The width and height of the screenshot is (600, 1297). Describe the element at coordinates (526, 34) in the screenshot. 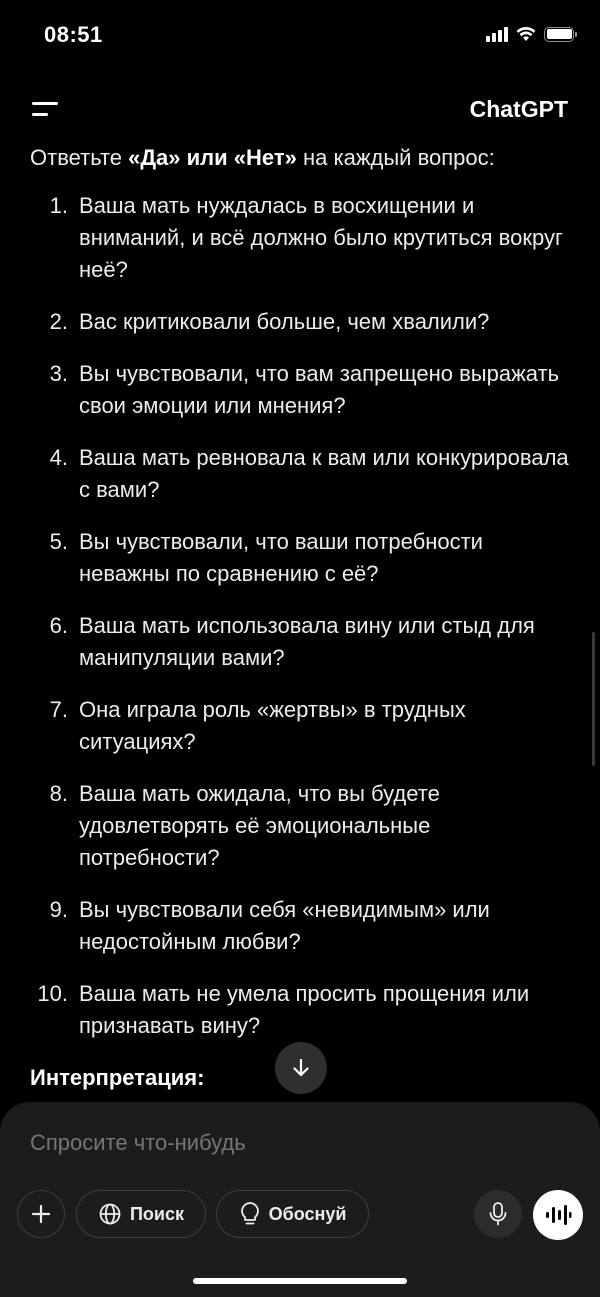

I see `wifi-icon` at that location.